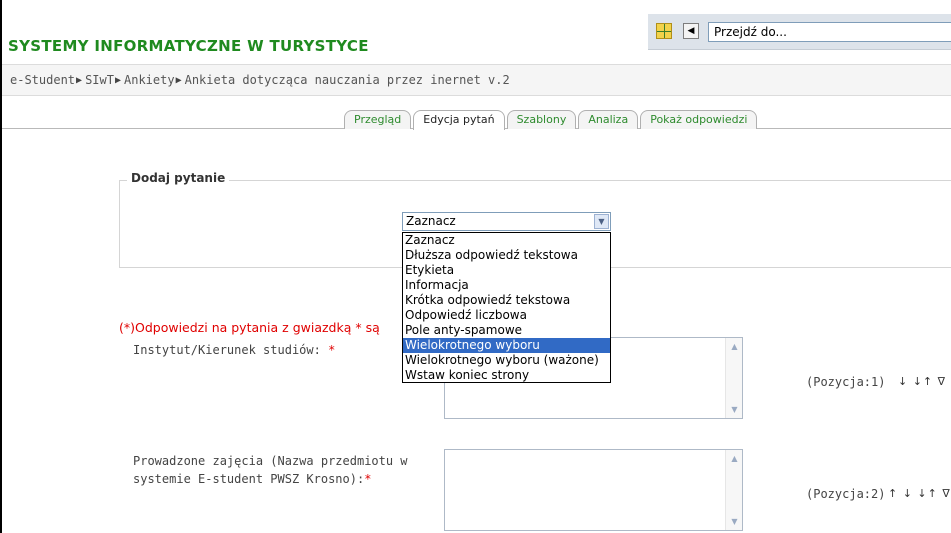 The height and width of the screenshot is (533, 951). I want to click on question-label-1: Instytut/Kierunek studiów: *, so click(234, 350).